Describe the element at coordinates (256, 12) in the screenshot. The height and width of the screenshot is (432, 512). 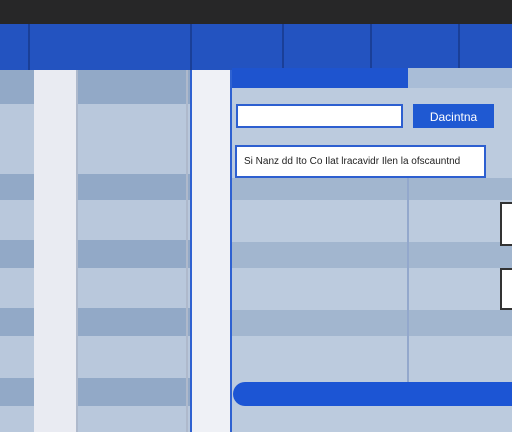
I see `window-top-bar` at that location.